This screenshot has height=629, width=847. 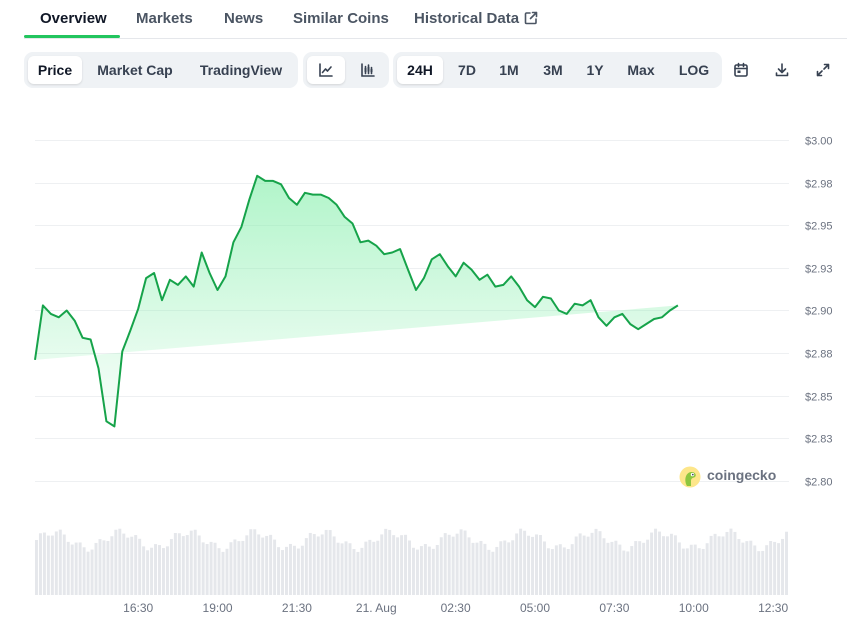 I want to click on x-tick-label: 05:00, so click(x=535, y=608).